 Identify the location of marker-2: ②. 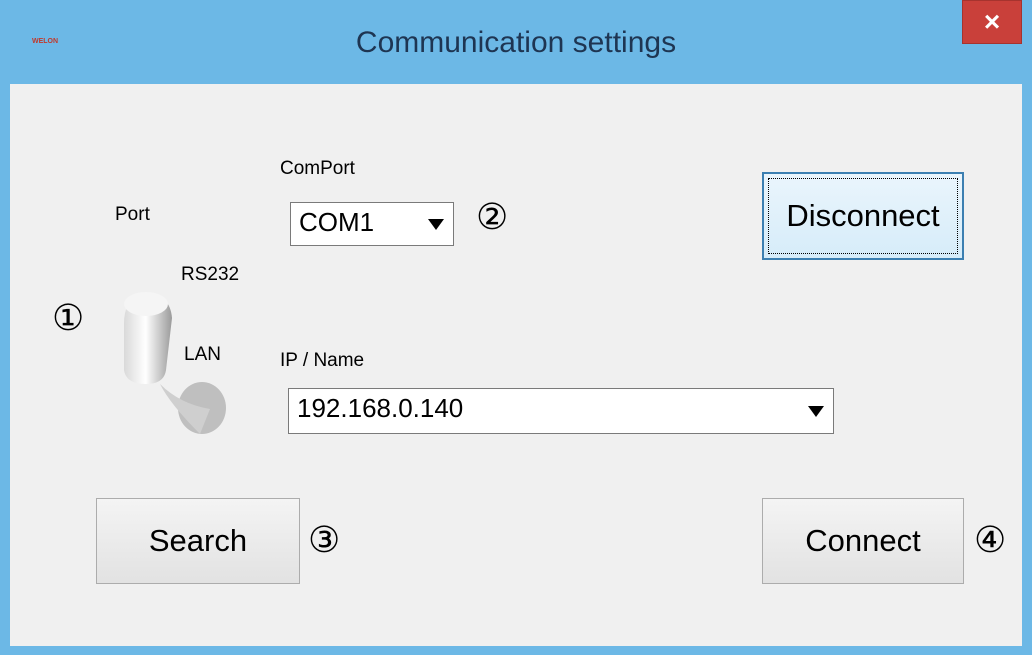
(492, 217).